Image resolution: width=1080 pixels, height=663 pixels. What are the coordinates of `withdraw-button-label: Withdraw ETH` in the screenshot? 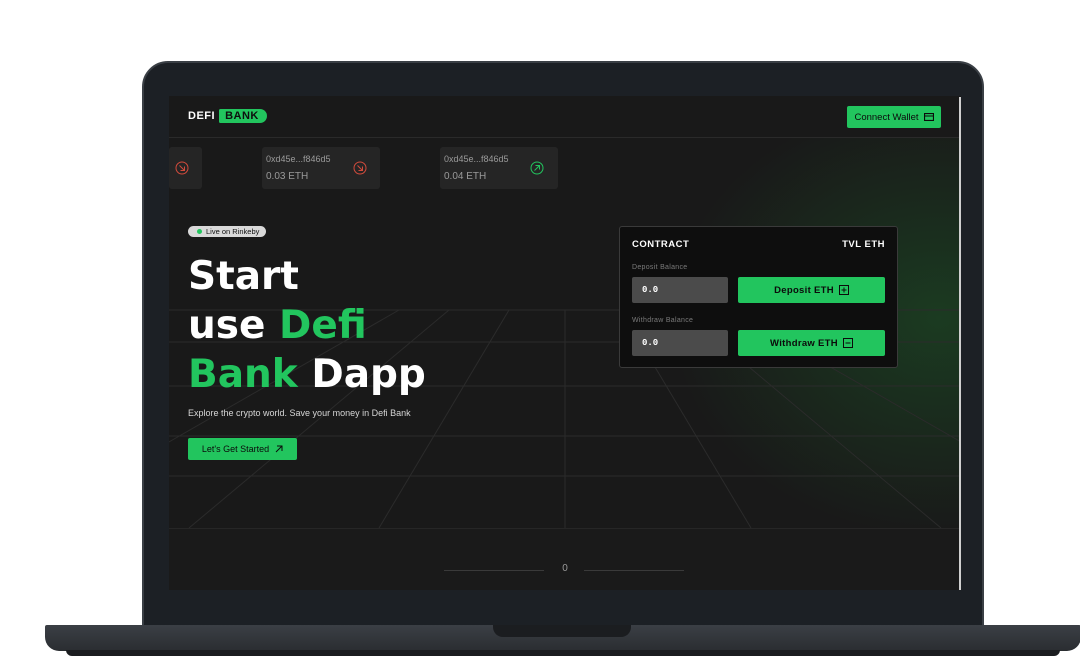 It's located at (804, 343).